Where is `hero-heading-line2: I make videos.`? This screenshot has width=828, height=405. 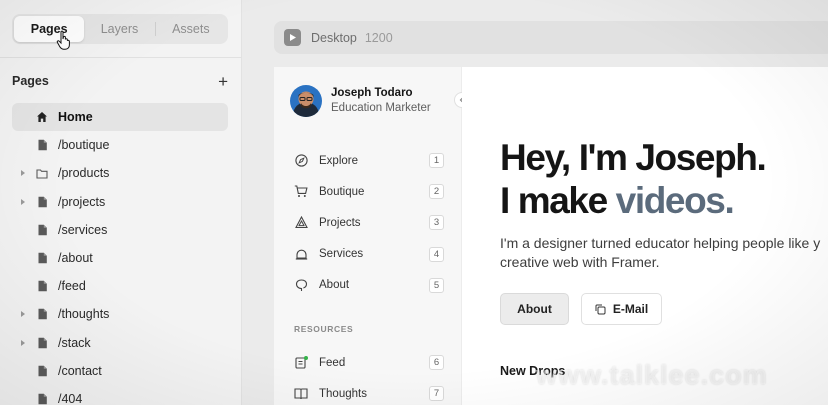
hero-heading-line2: I make videos. is located at coordinates (617, 201).